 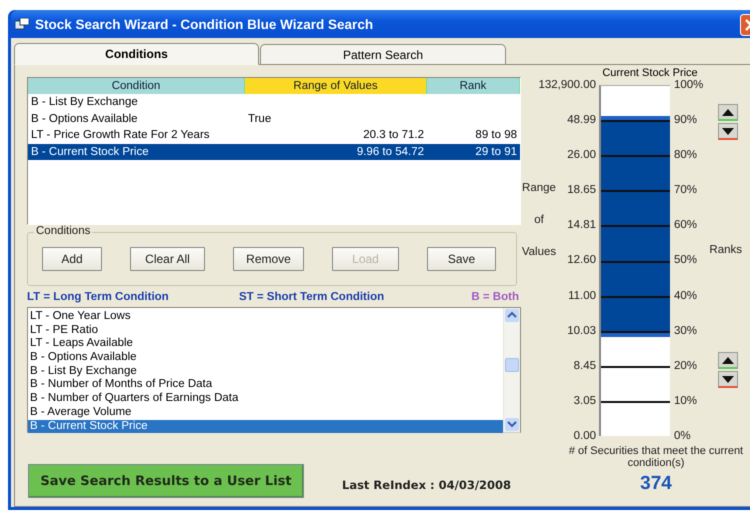 I want to click on value-label: 18.65, so click(x=581, y=190).